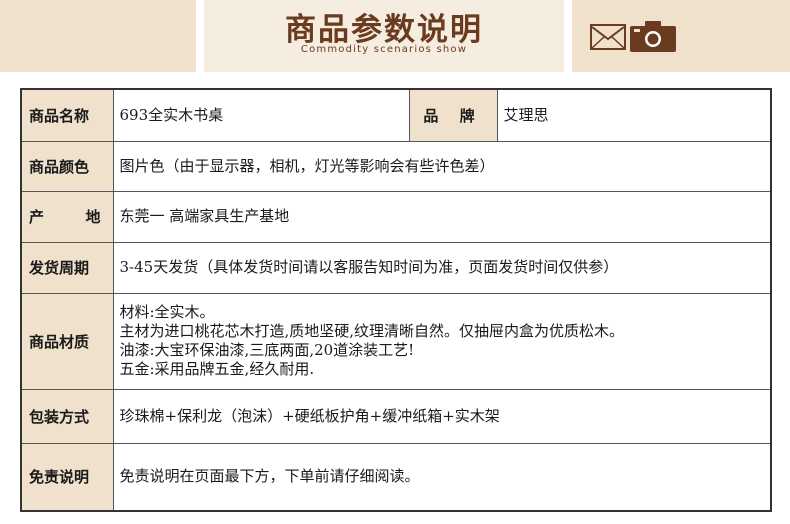  I want to click on material-line: 五金:采用品牌五金,经久耐用., so click(217, 369).